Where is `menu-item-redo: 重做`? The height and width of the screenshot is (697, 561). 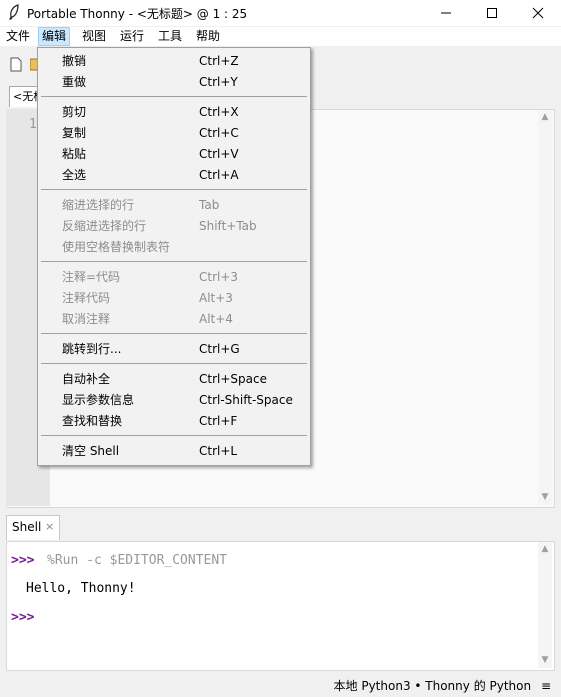 menu-item-redo: 重做 is located at coordinates (74, 82).